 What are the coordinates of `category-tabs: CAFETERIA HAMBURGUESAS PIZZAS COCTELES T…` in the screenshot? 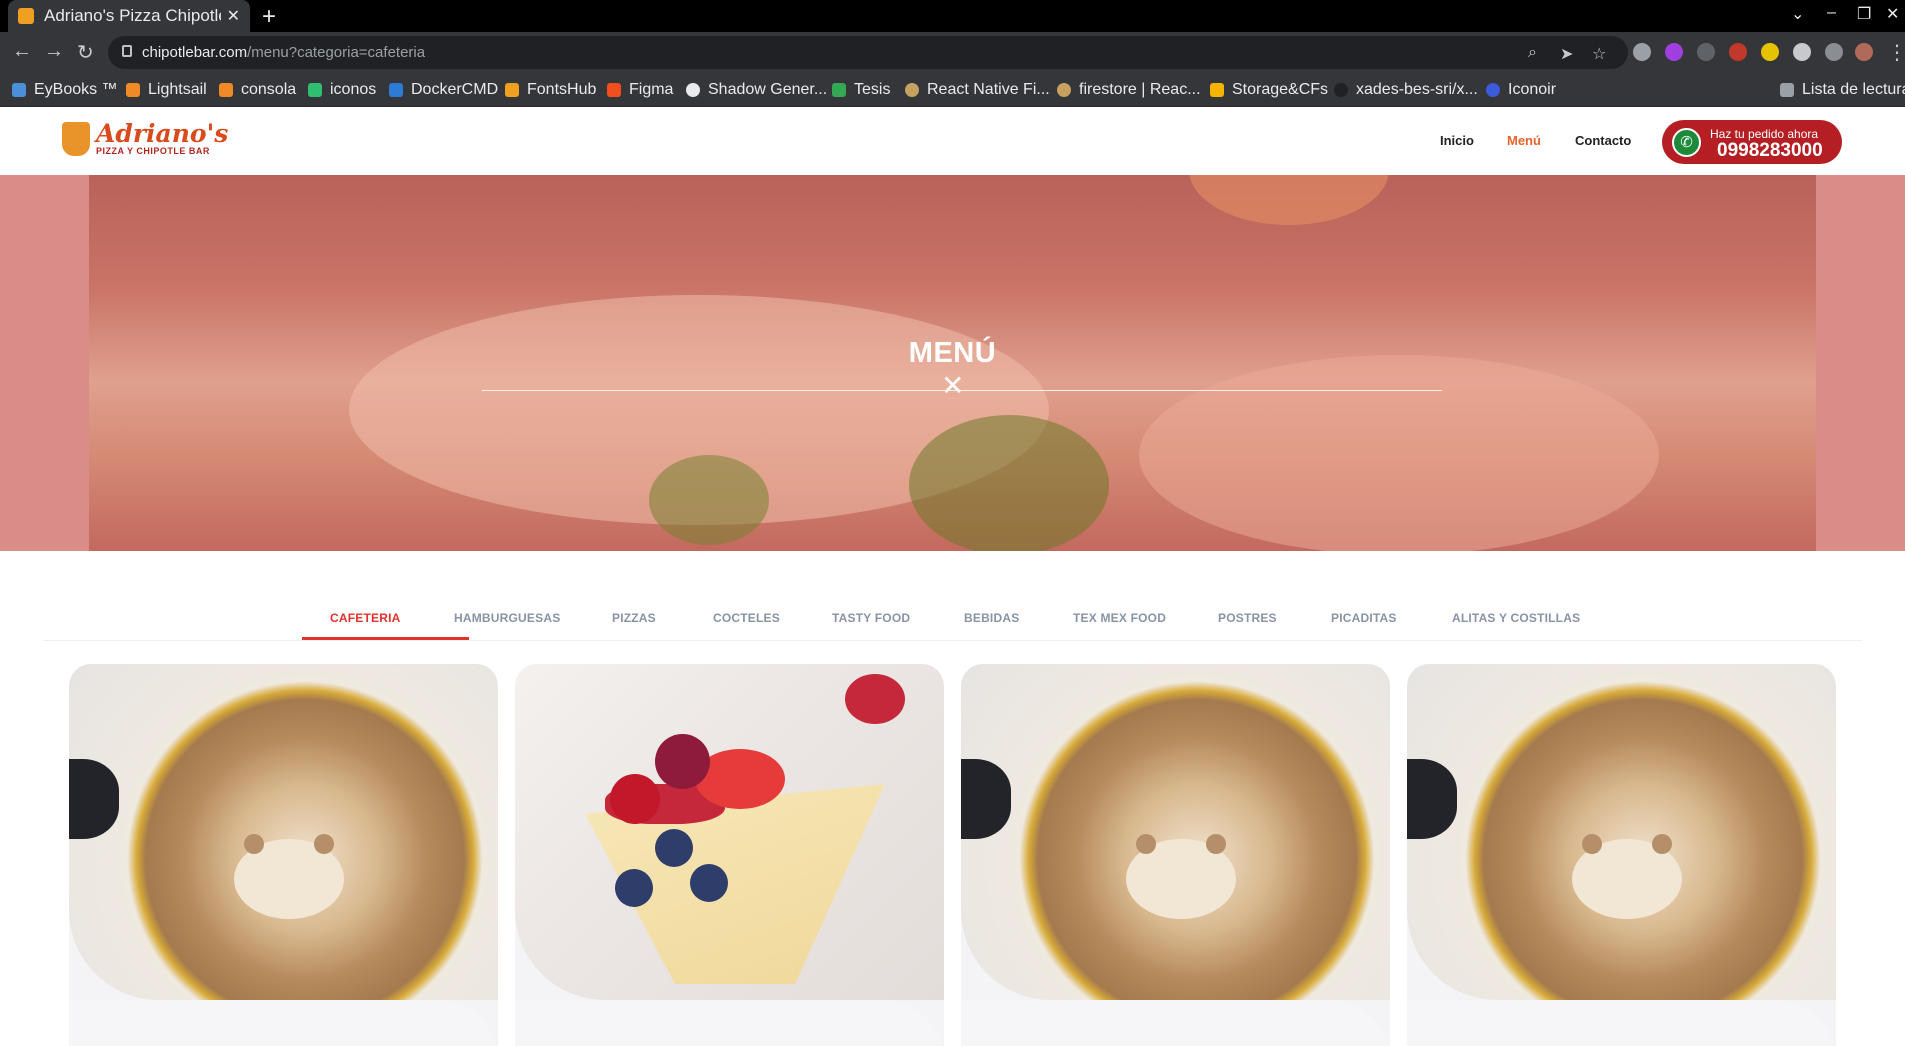 It's located at (953, 617).